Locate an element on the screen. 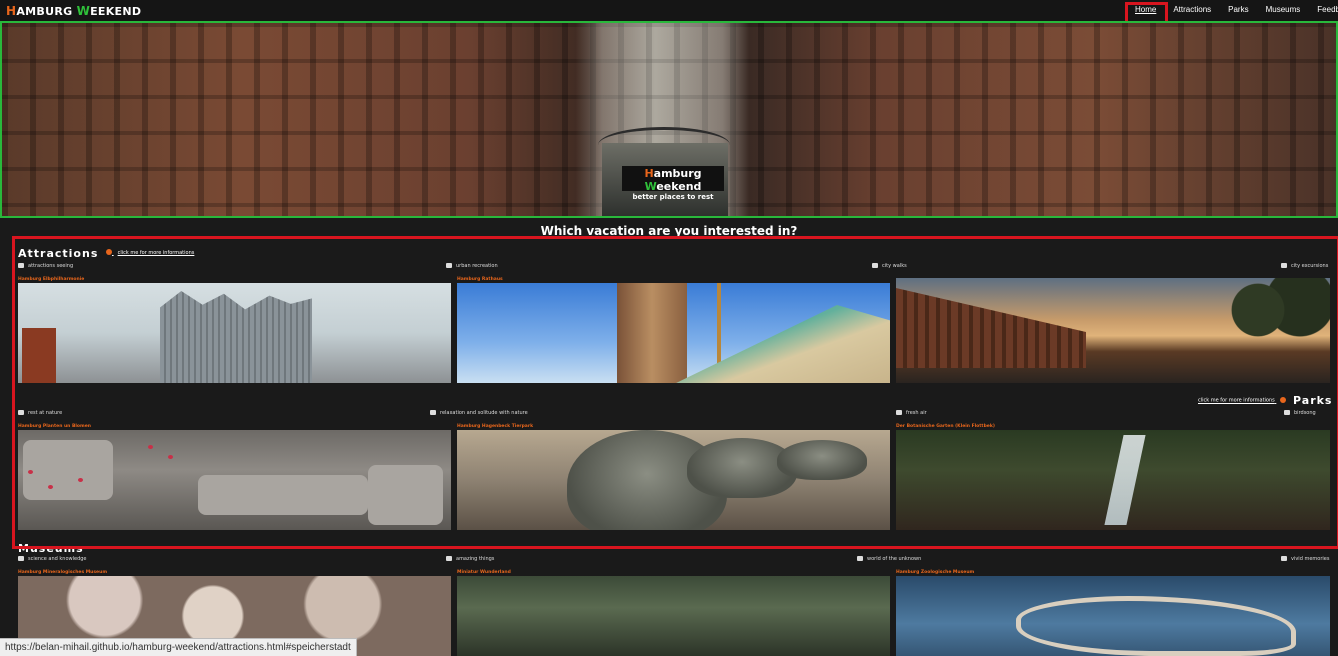  category-label: science and knowledge is located at coordinates (57, 559).